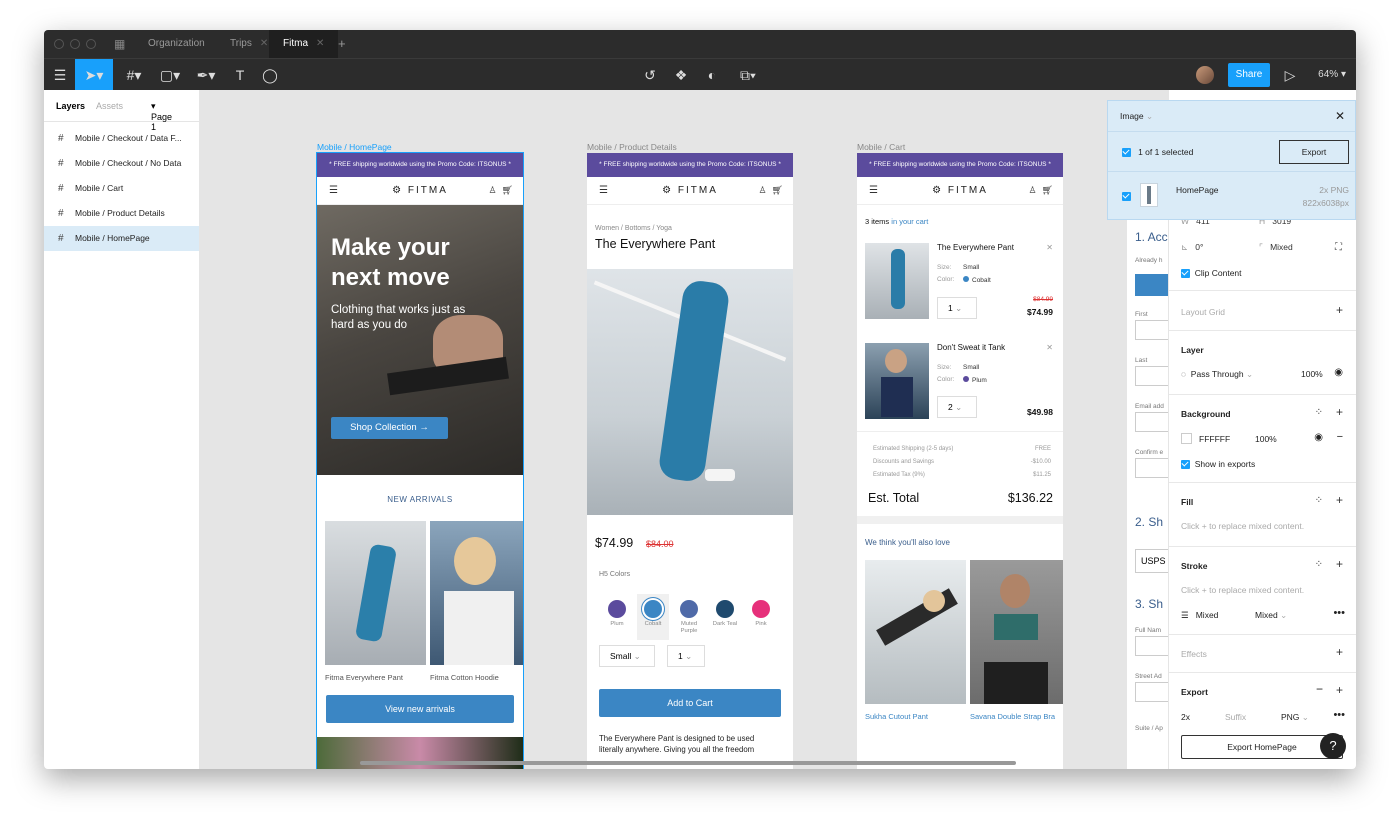 The height and width of the screenshot is (827, 1400). I want to click on quantity-select: 2 ⌄, so click(957, 407).